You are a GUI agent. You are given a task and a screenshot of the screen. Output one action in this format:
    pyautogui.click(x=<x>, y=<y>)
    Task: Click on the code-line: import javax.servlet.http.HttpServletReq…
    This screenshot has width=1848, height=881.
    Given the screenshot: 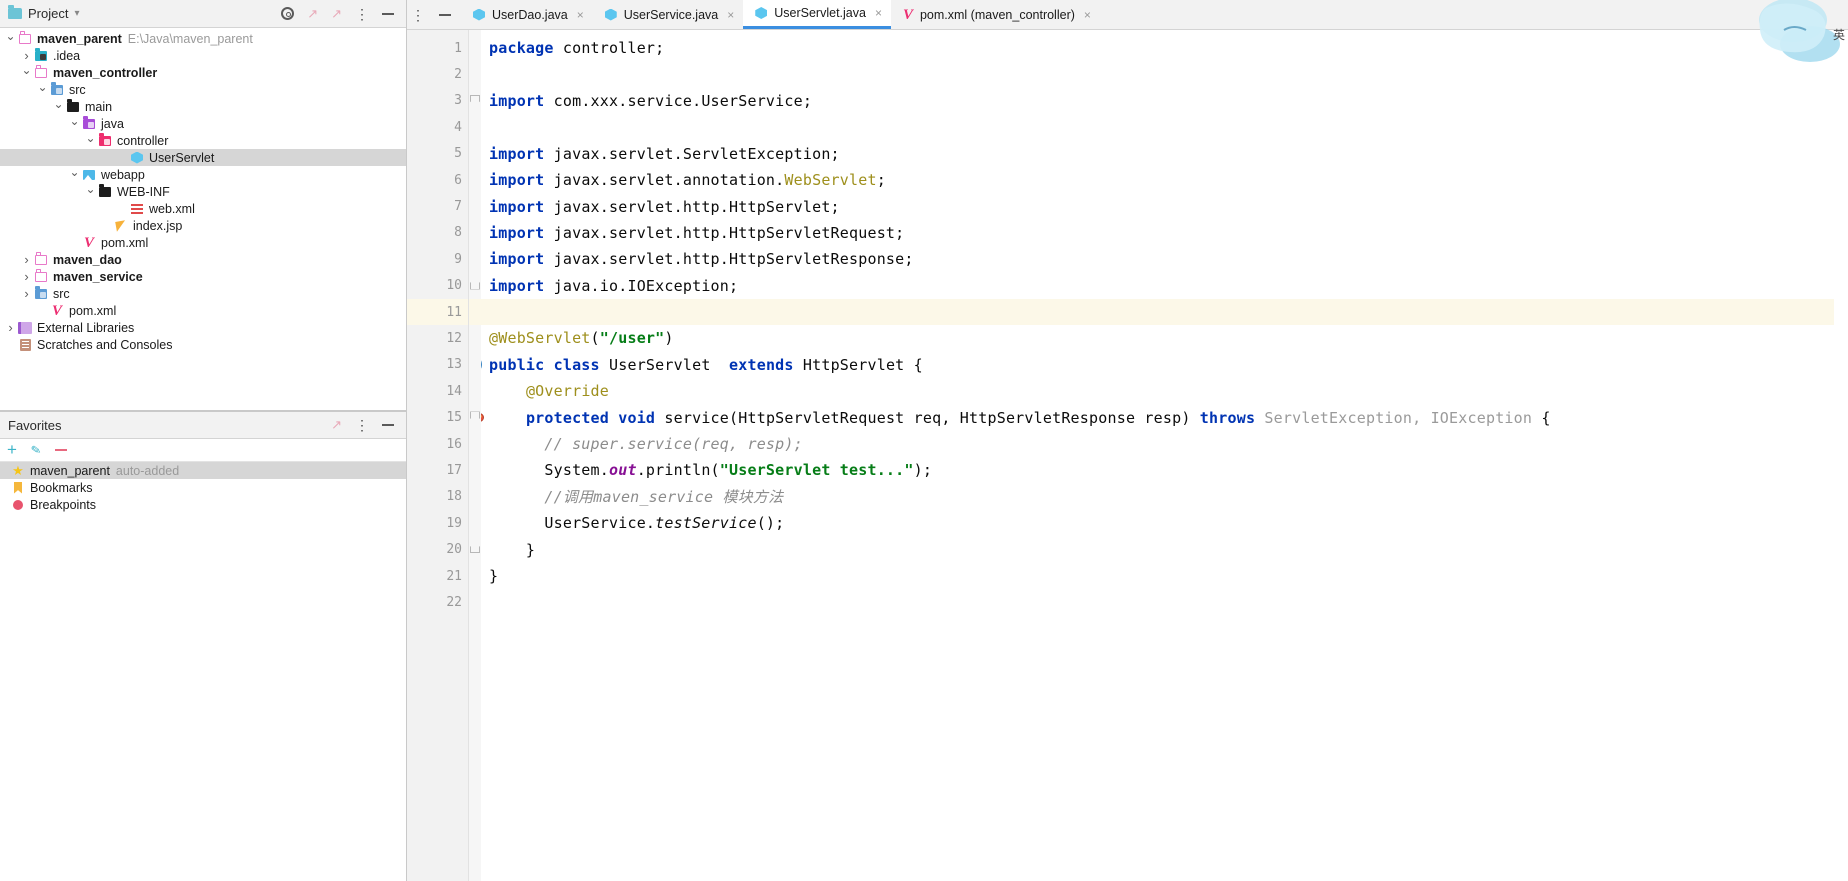 What is the action you would take?
    pyautogui.click(x=1157, y=233)
    